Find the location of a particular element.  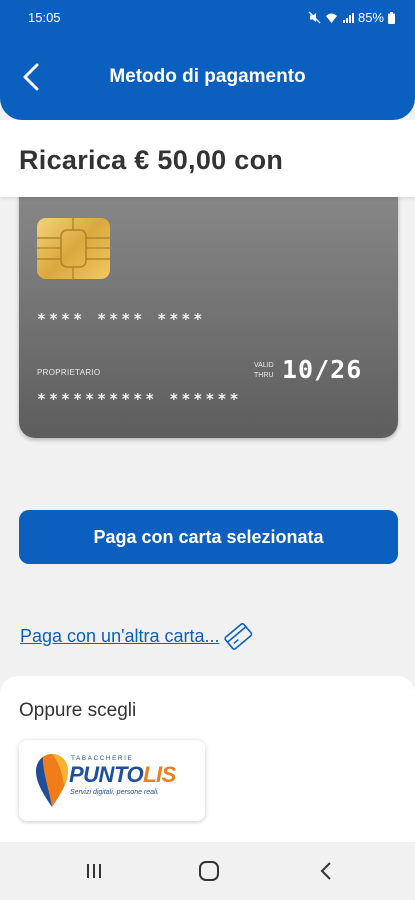

puntolis-brand: PUNTOLIS is located at coordinates (122, 775).